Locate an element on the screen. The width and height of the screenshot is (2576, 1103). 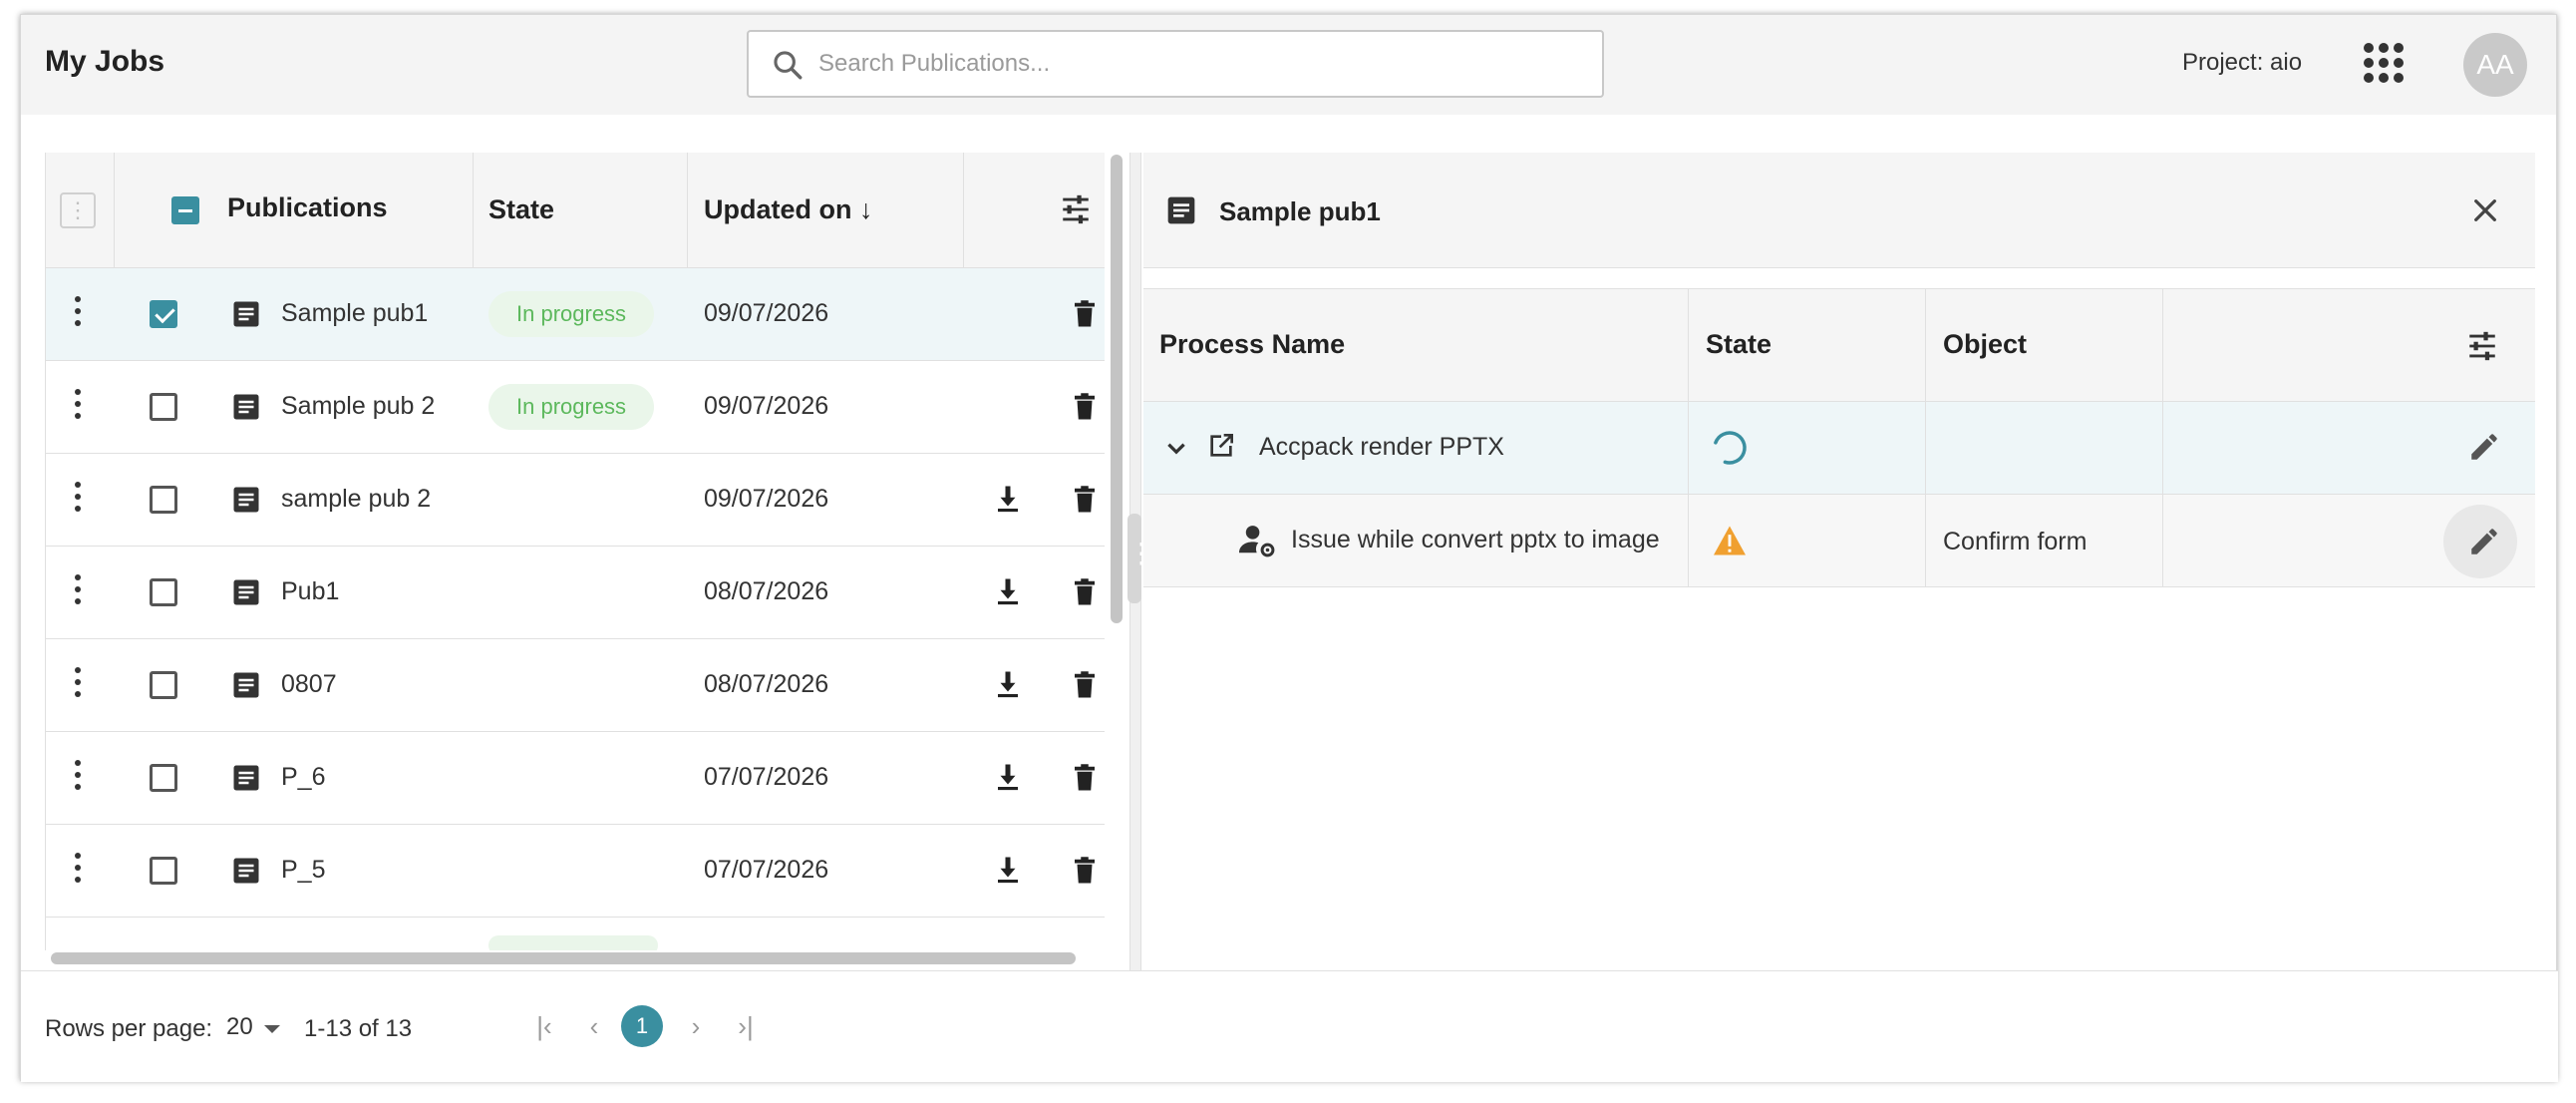
publication-name: Sample pub 2 is located at coordinates (358, 406).